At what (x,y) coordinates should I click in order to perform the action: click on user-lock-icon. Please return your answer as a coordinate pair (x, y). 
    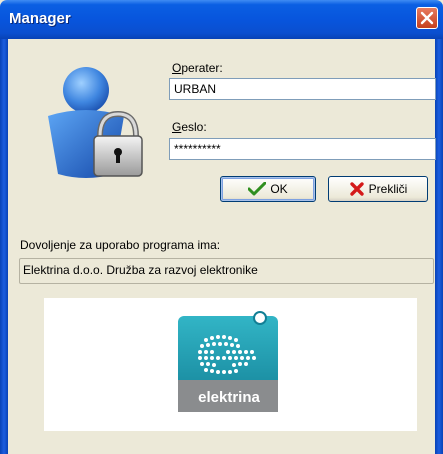
    Looking at the image, I should click on (95, 122).